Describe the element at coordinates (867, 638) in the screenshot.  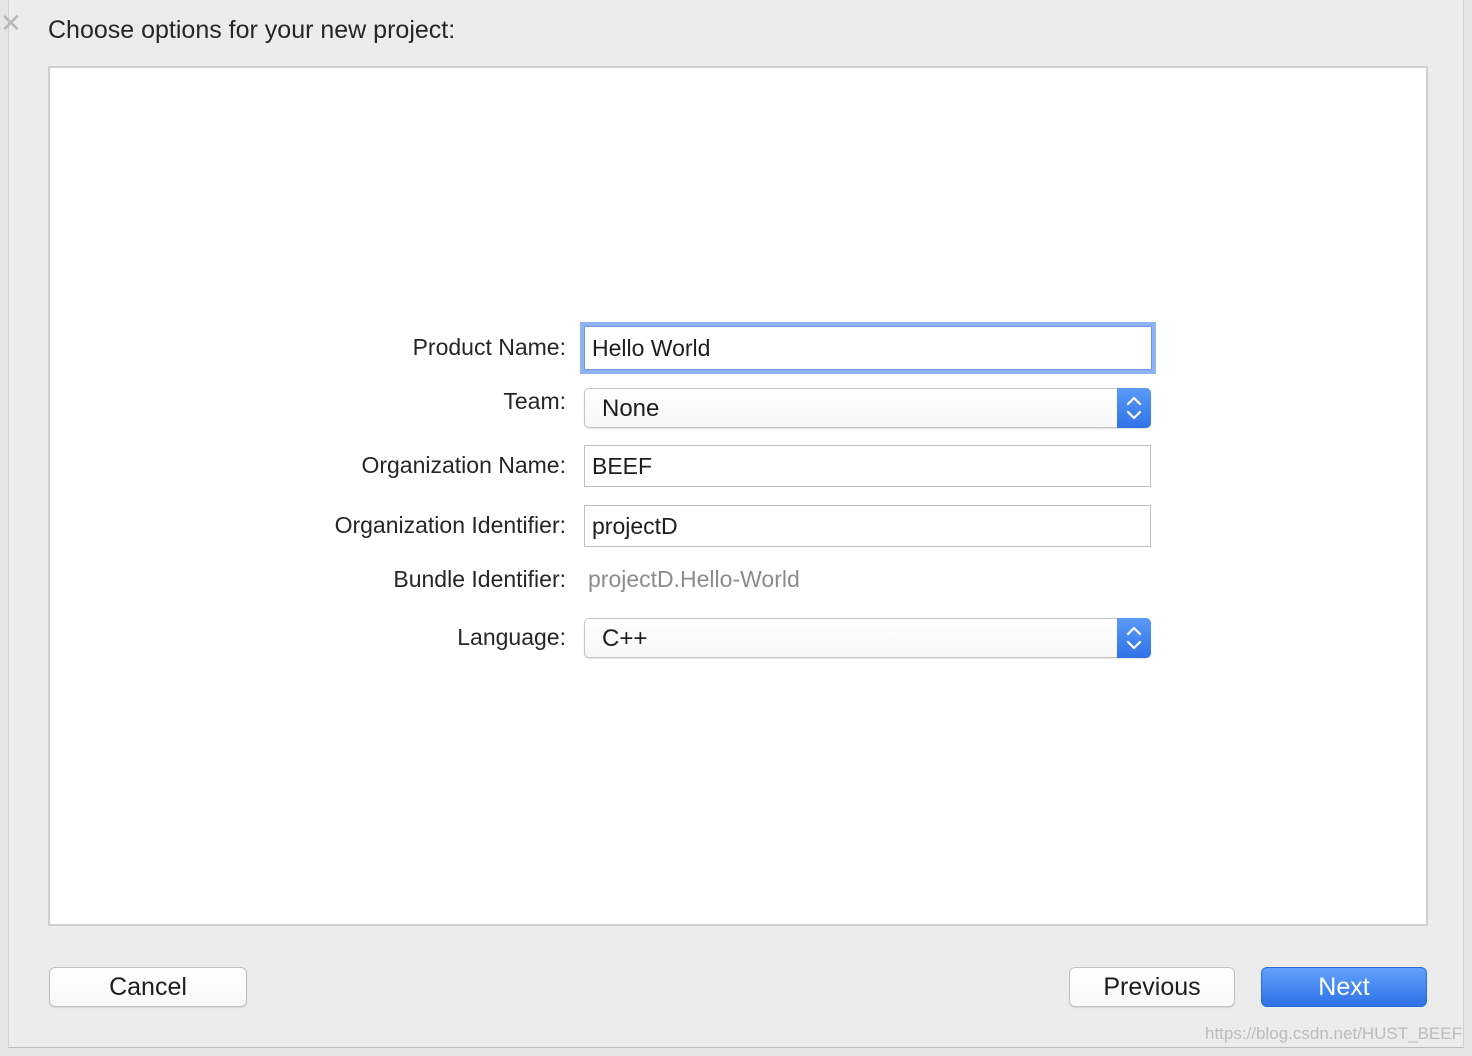
I see `language-select: C++` at that location.